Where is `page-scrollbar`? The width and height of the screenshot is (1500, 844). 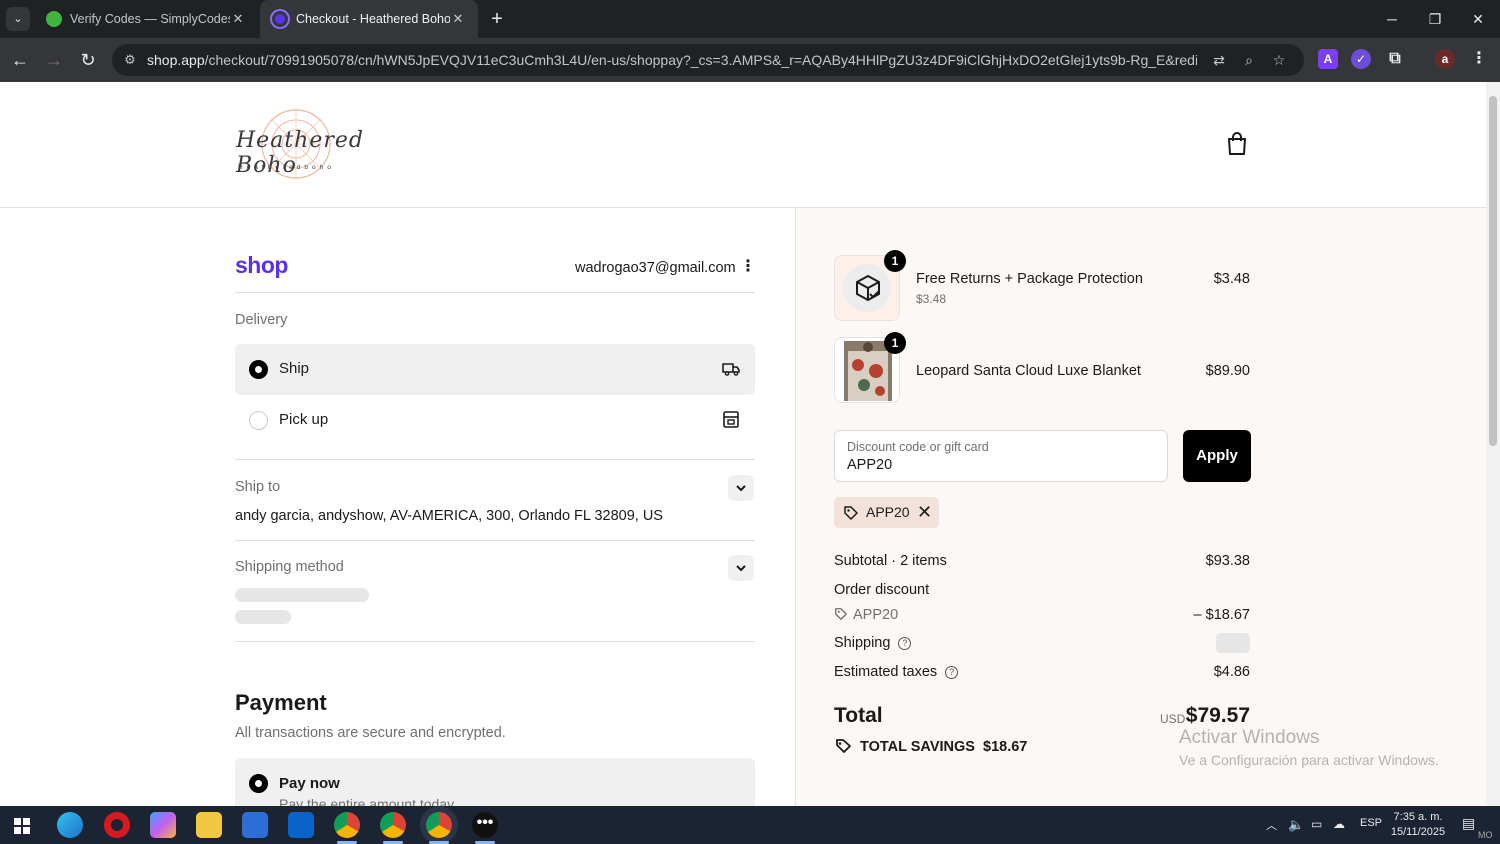
page-scrollbar is located at coordinates (1493, 444).